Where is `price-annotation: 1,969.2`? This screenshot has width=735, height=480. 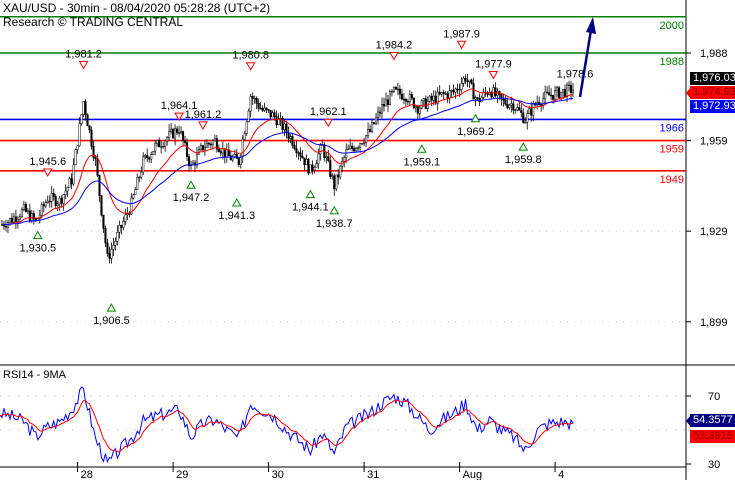 price-annotation: 1,969.2 is located at coordinates (475, 132).